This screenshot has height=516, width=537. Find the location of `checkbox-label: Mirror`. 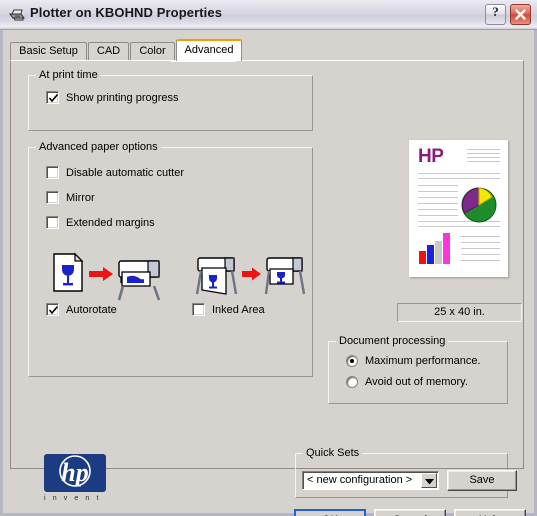

checkbox-label: Mirror is located at coordinates (80, 197).